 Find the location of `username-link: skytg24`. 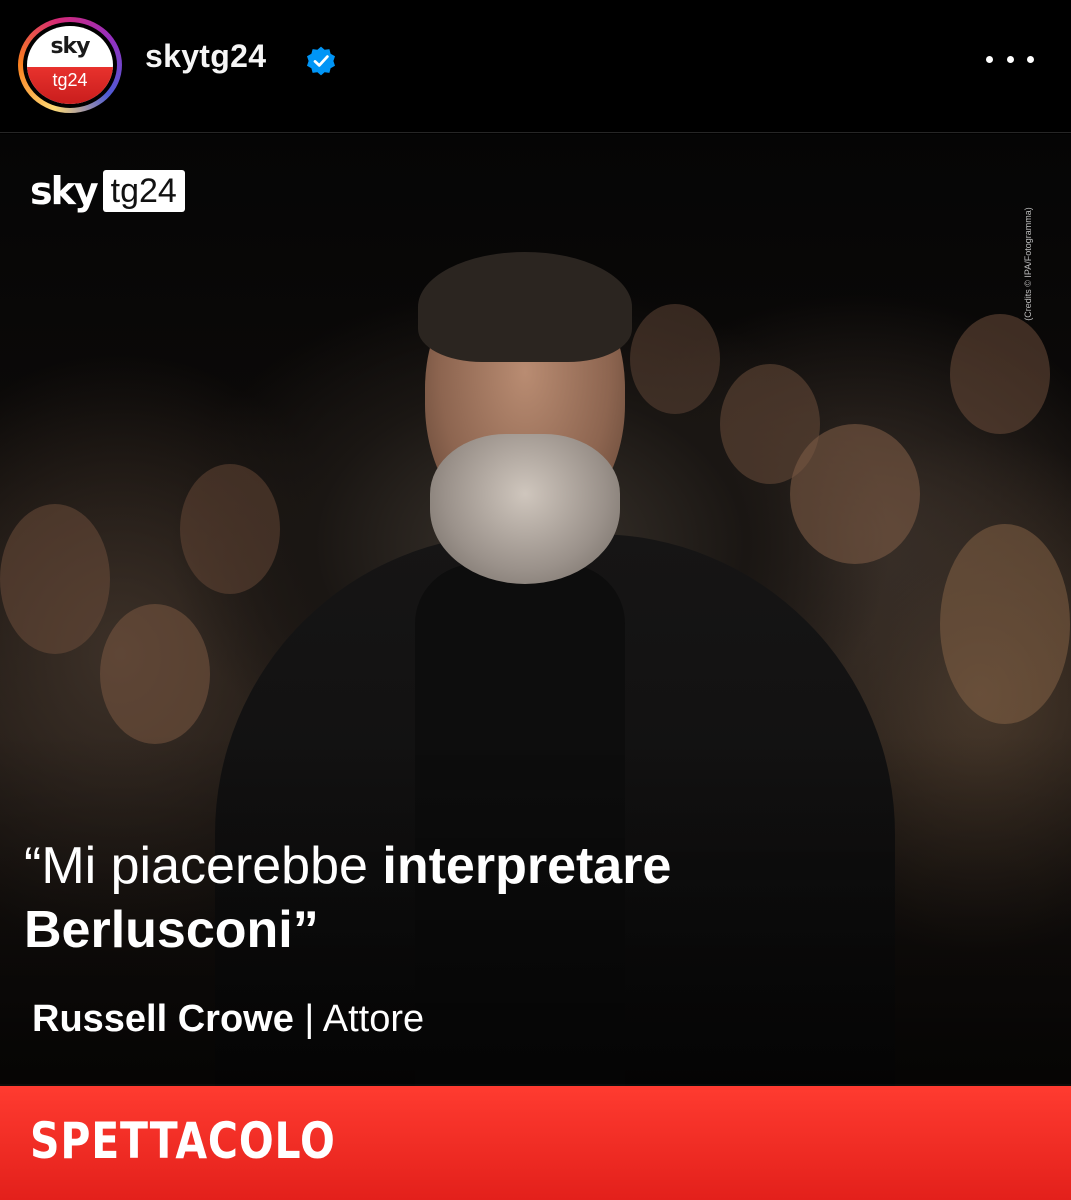

username-link: skytg24 is located at coordinates (205, 56).